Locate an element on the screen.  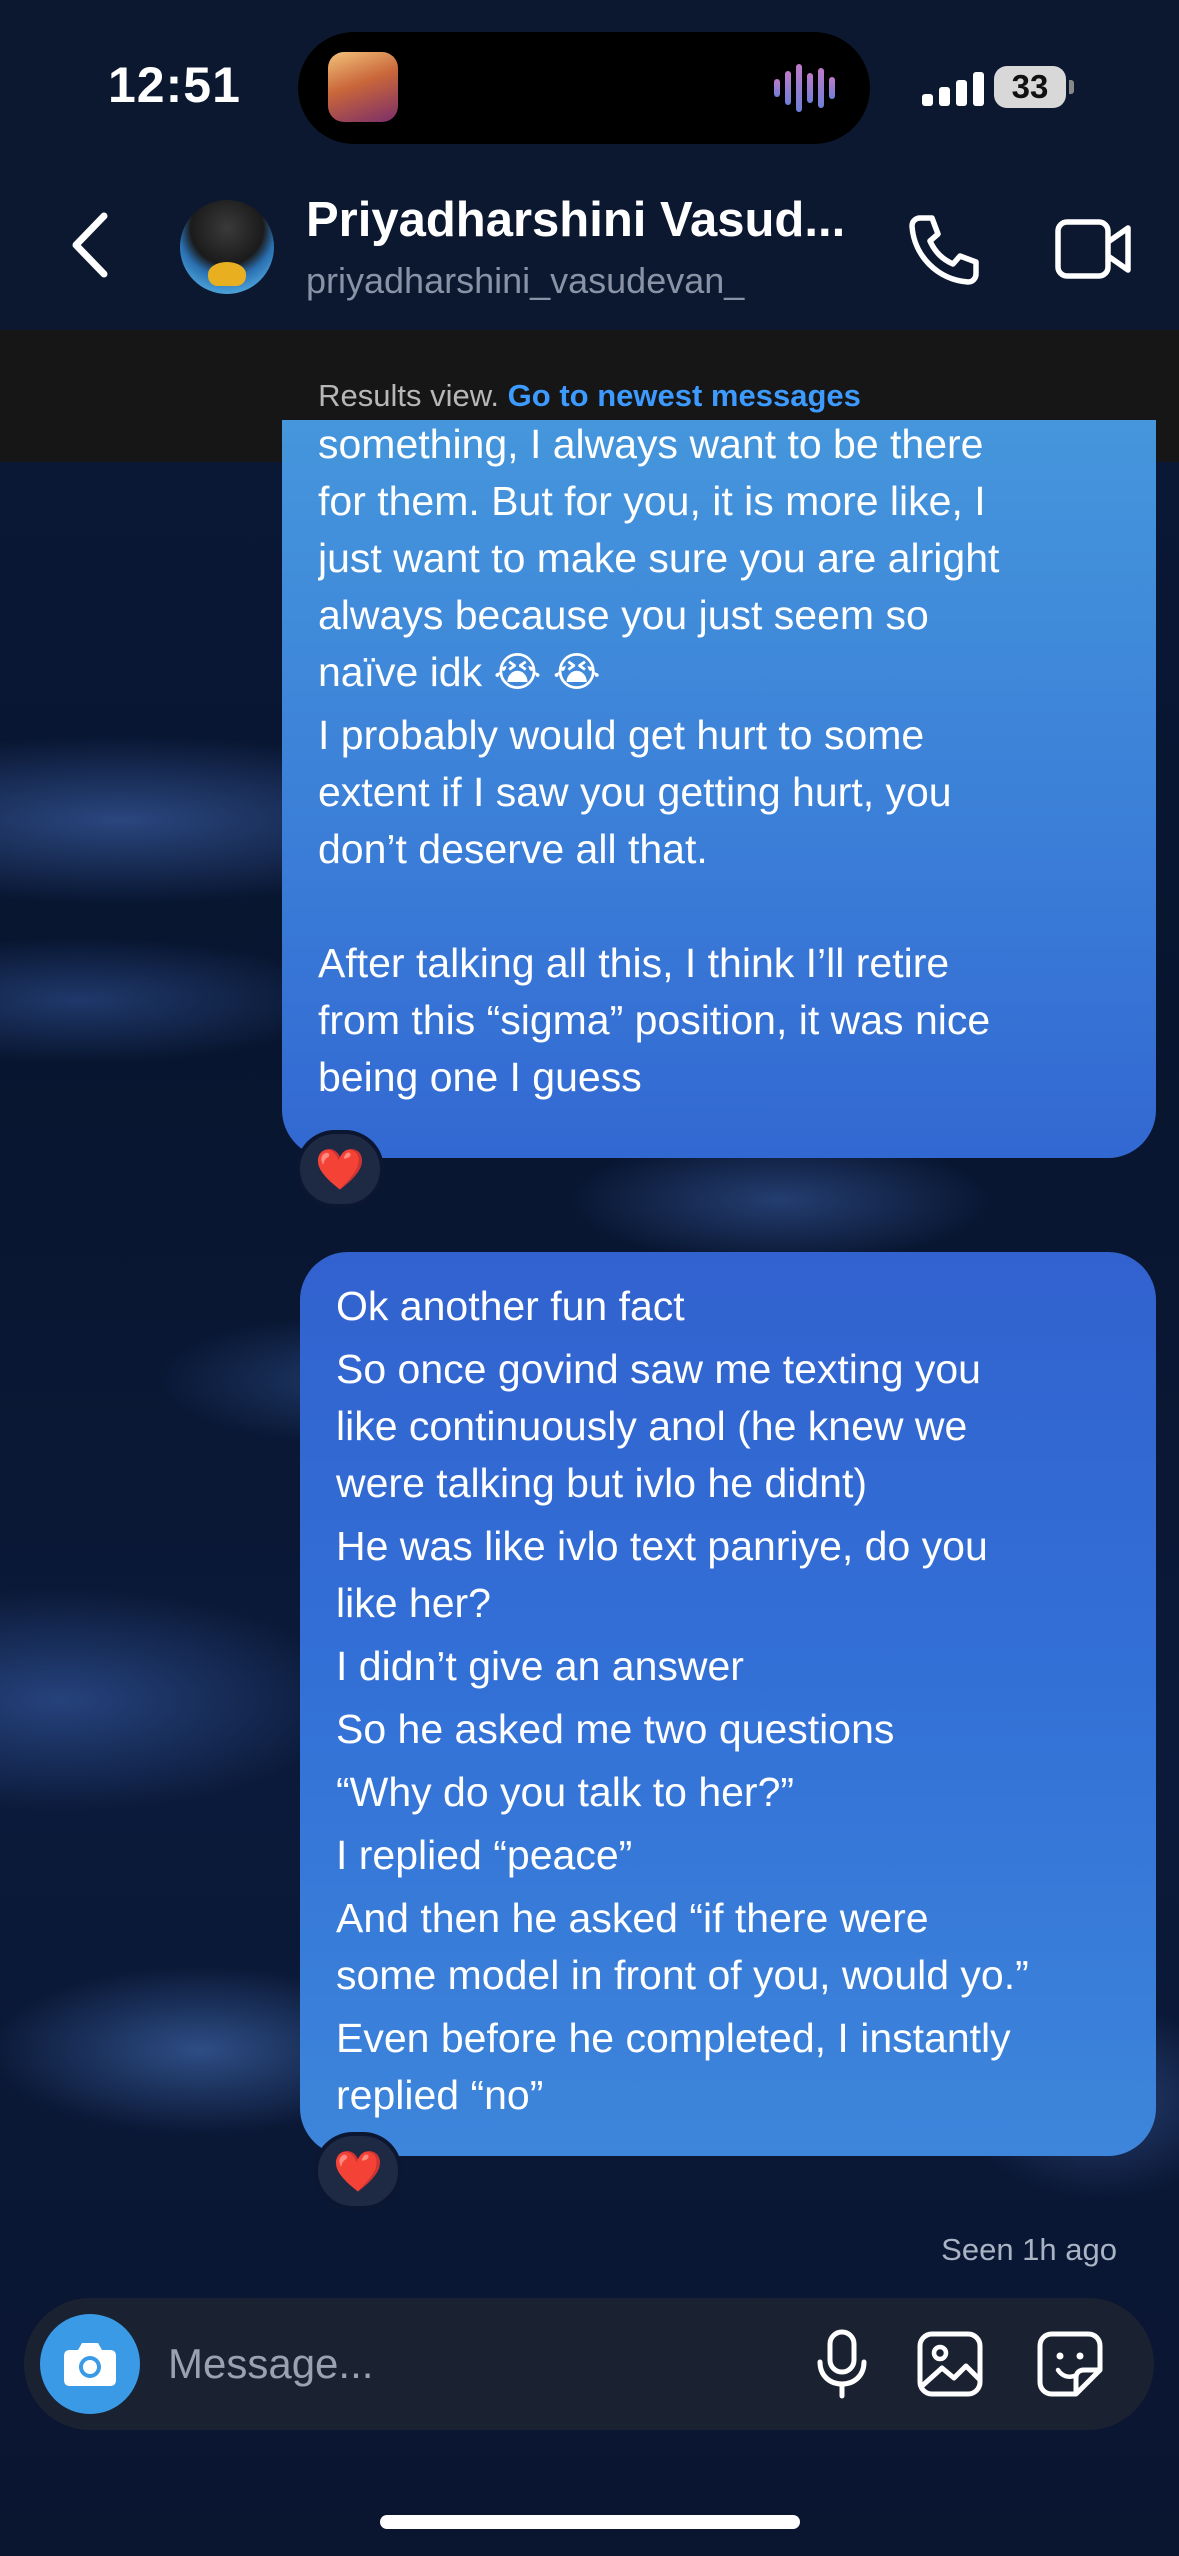
message-line: So once govind saw me texting you is located at coordinates (658, 1369).